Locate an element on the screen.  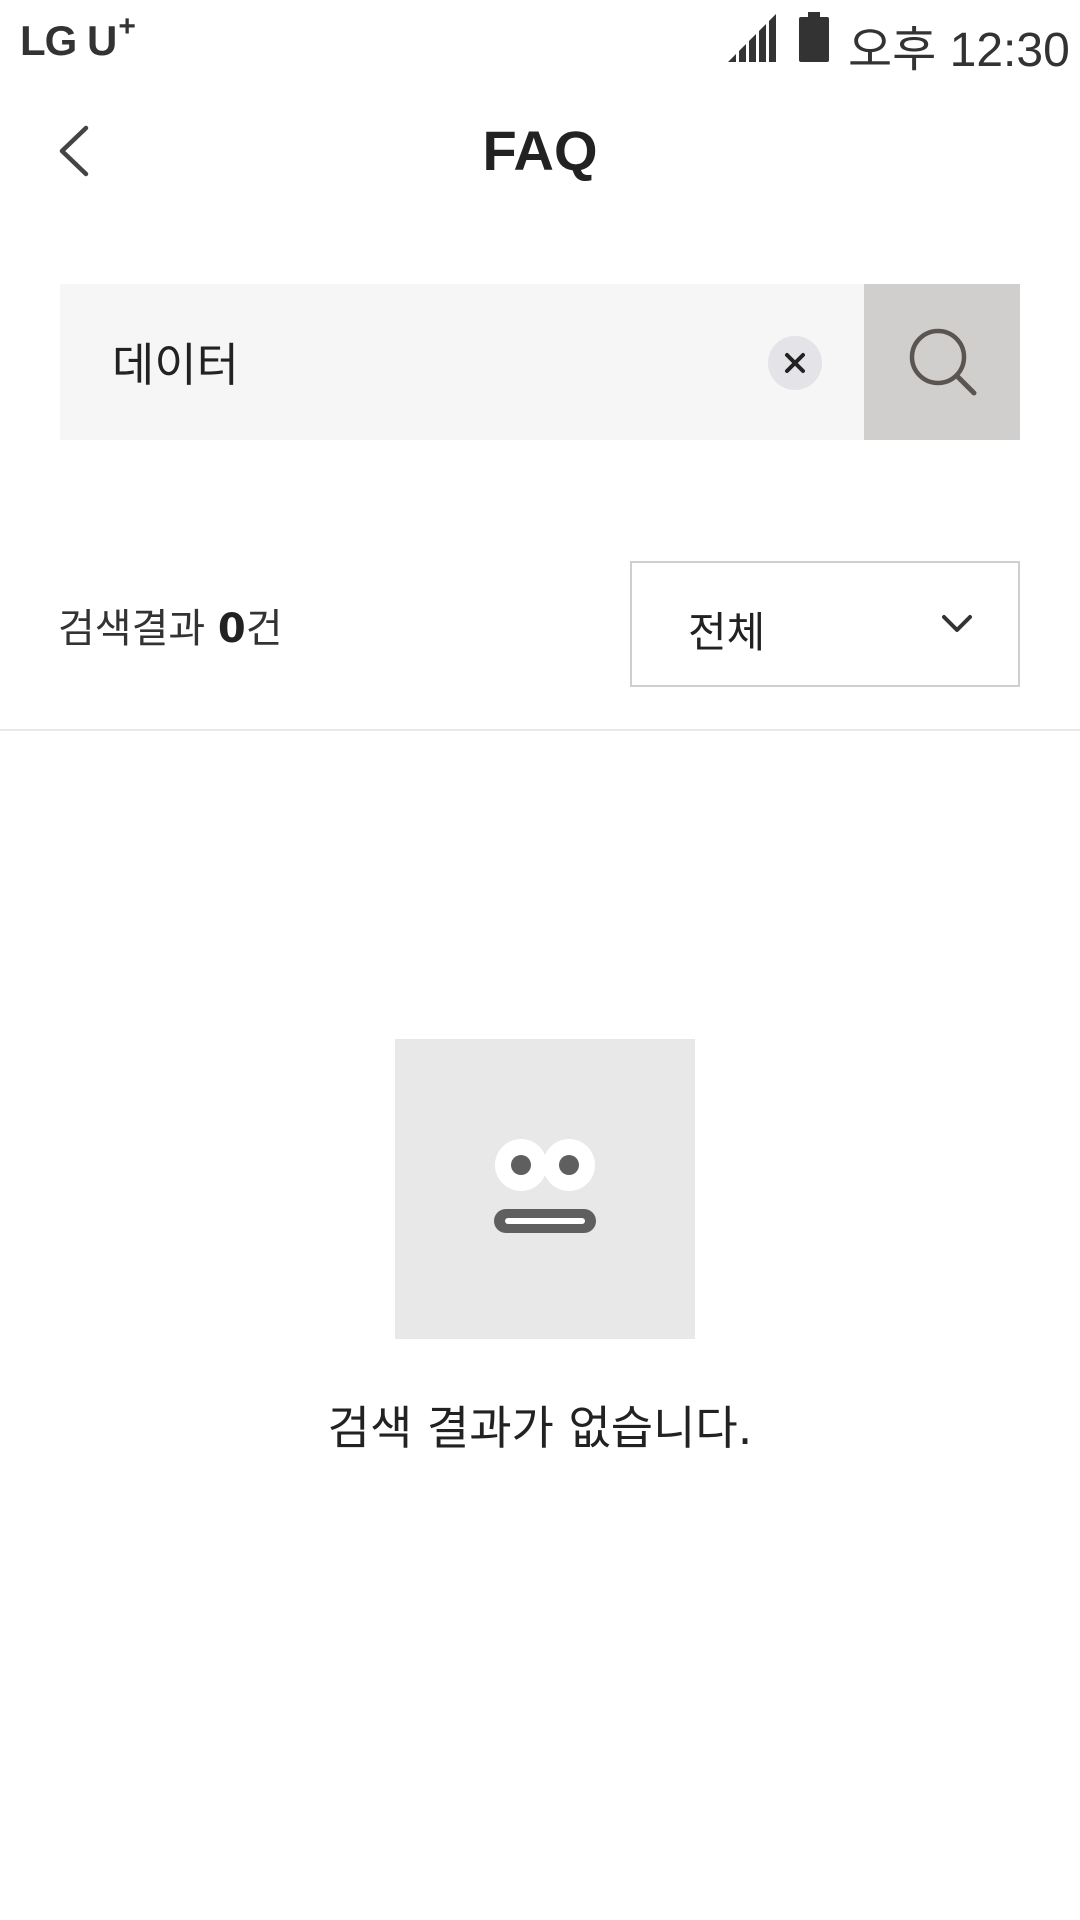
chevron-down-icon is located at coordinates (957, 623).